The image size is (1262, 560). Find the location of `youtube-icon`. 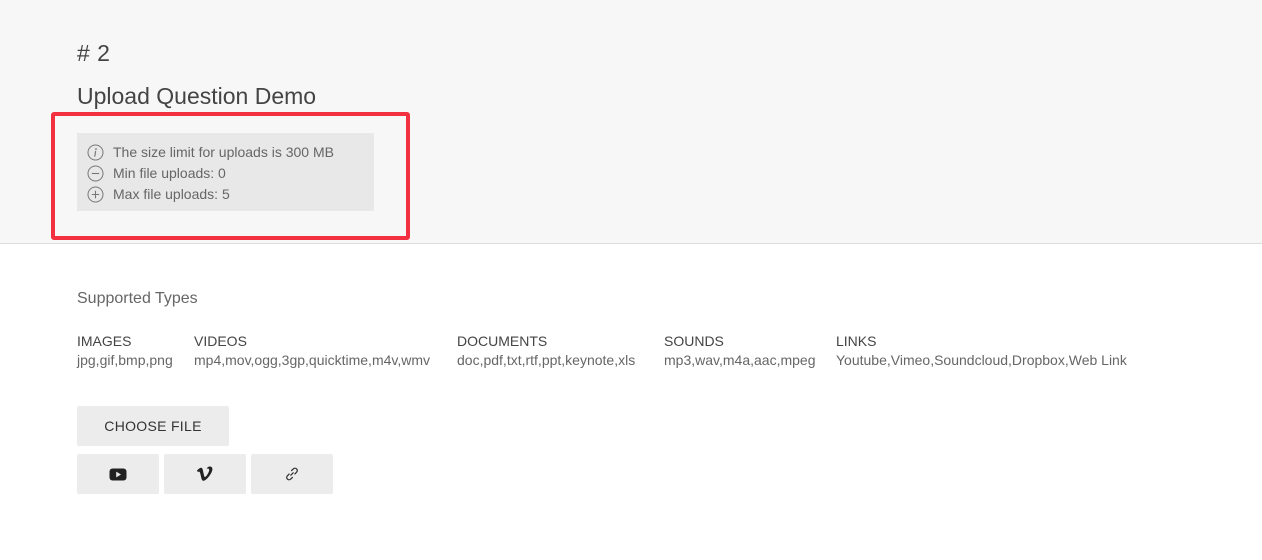

youtube-icon is located at coordinates (118, 474).